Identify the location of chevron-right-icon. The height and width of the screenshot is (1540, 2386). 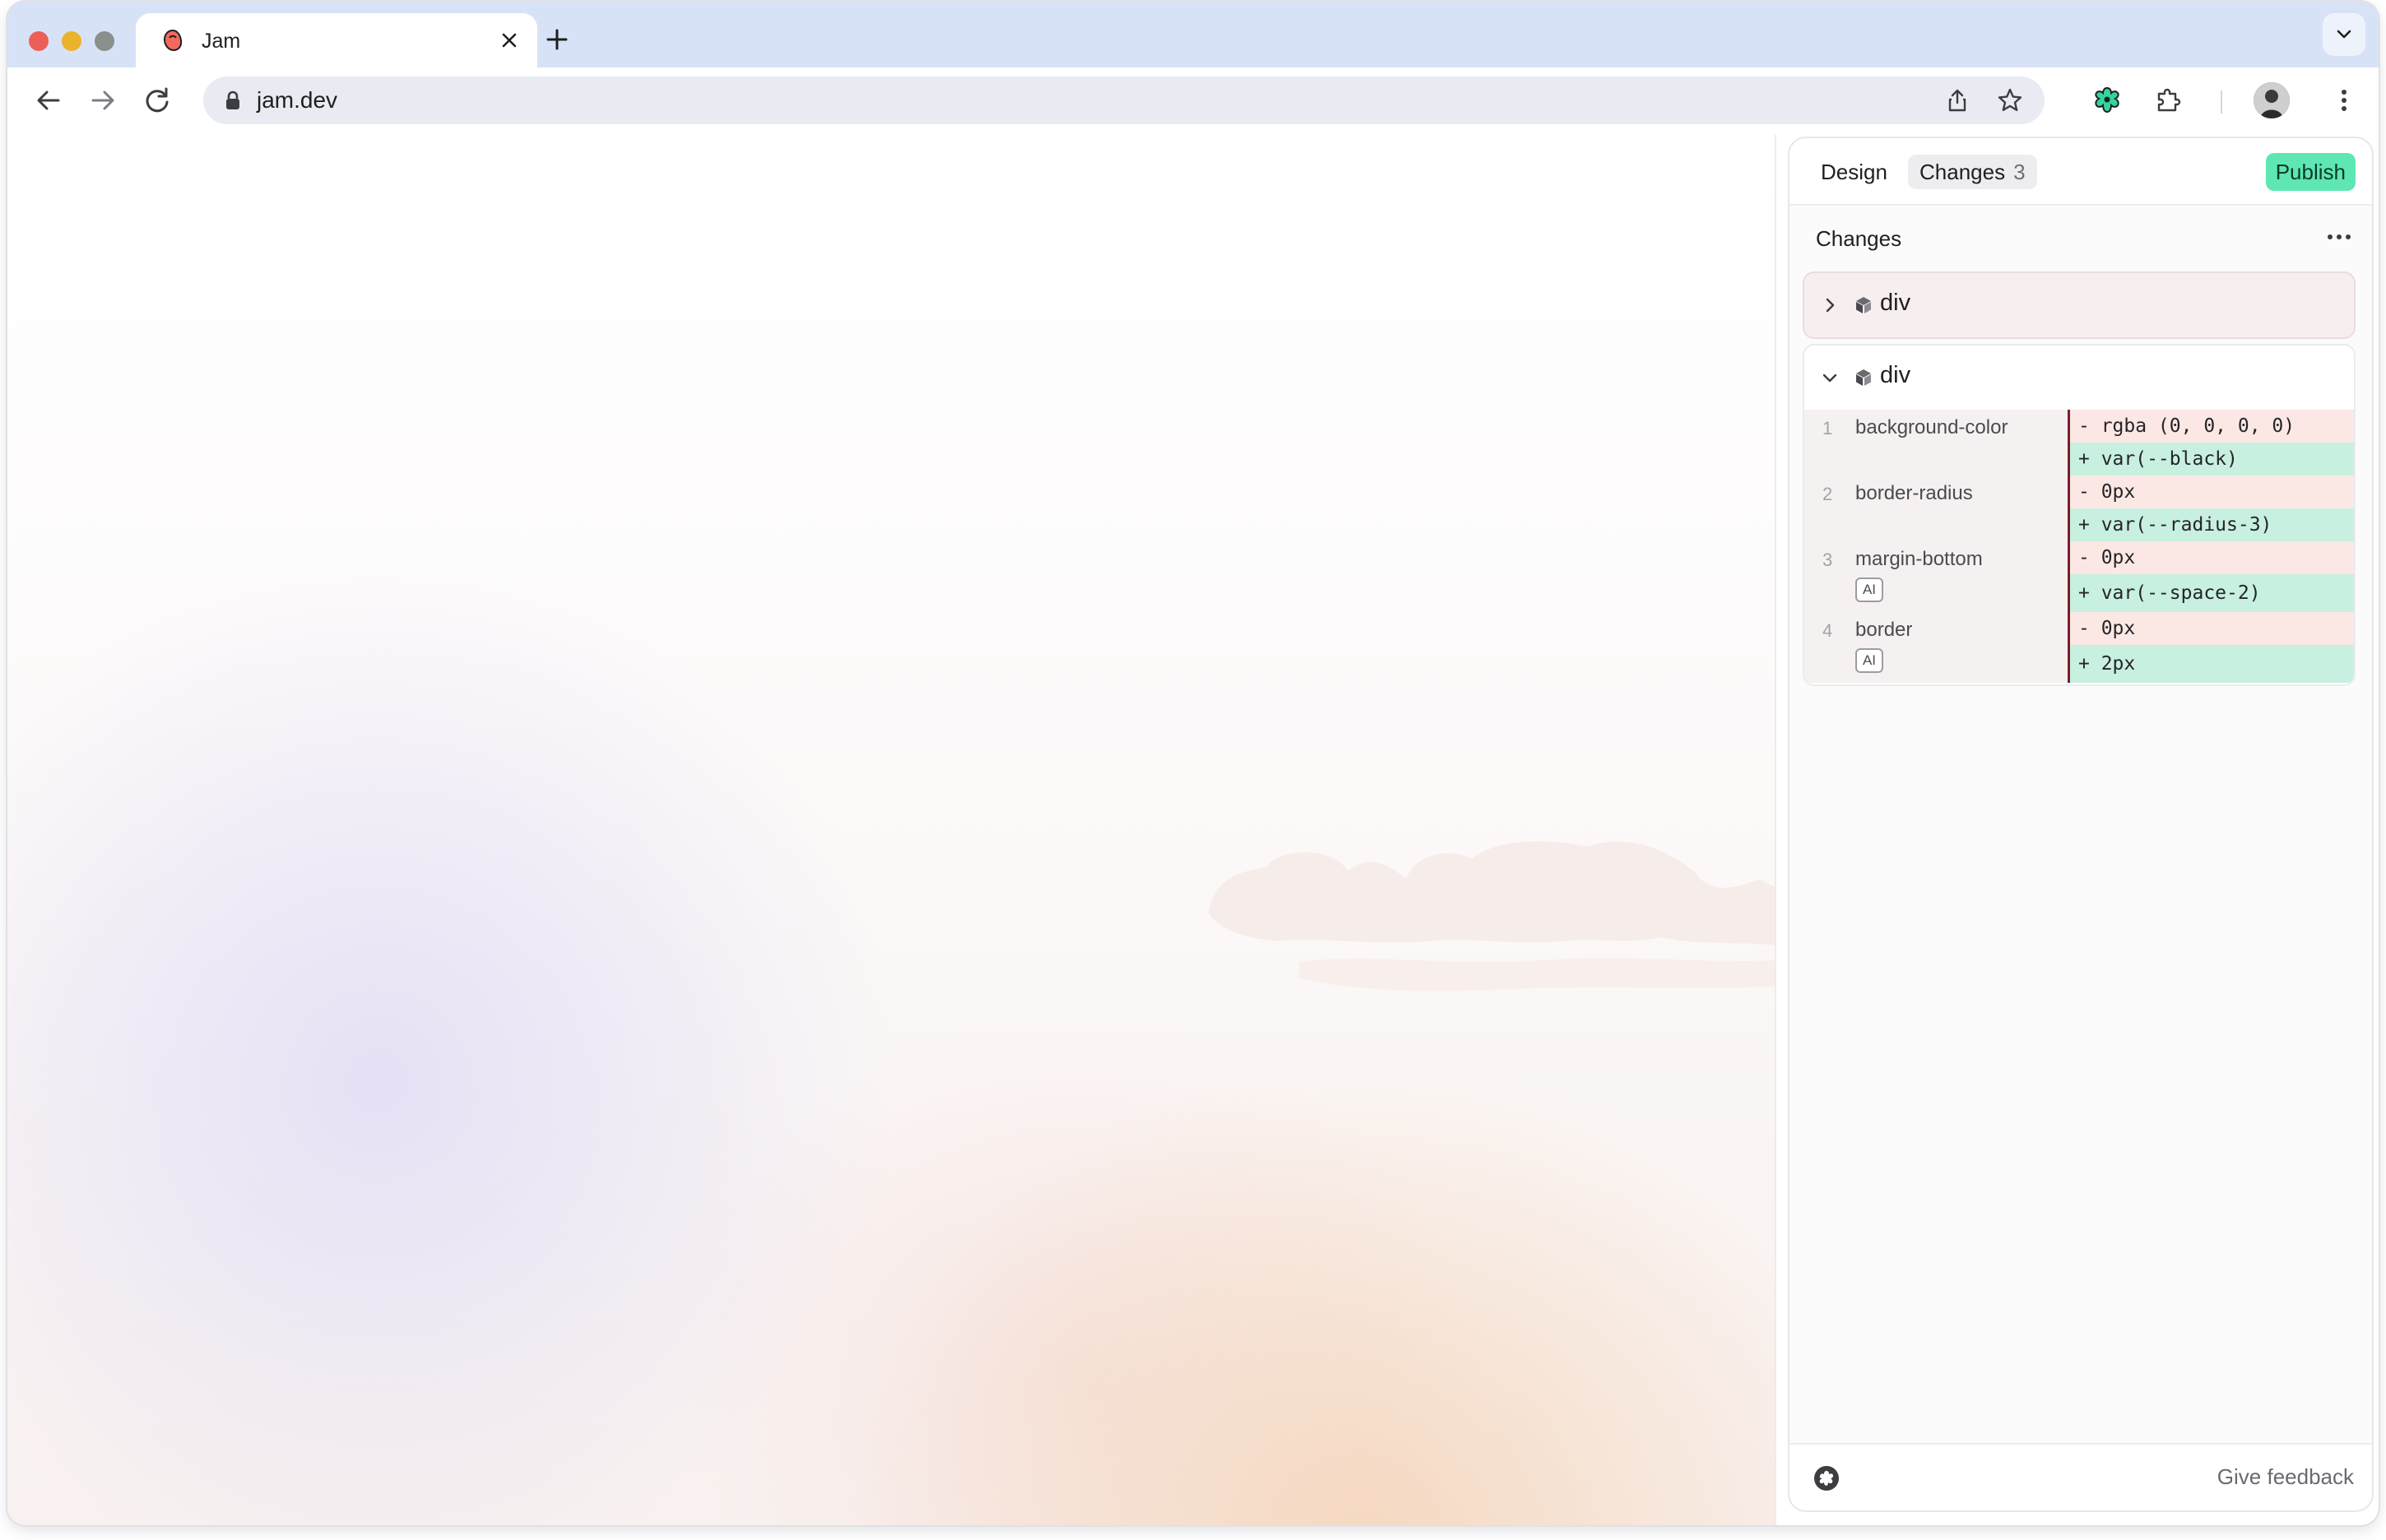
(1830, 305).